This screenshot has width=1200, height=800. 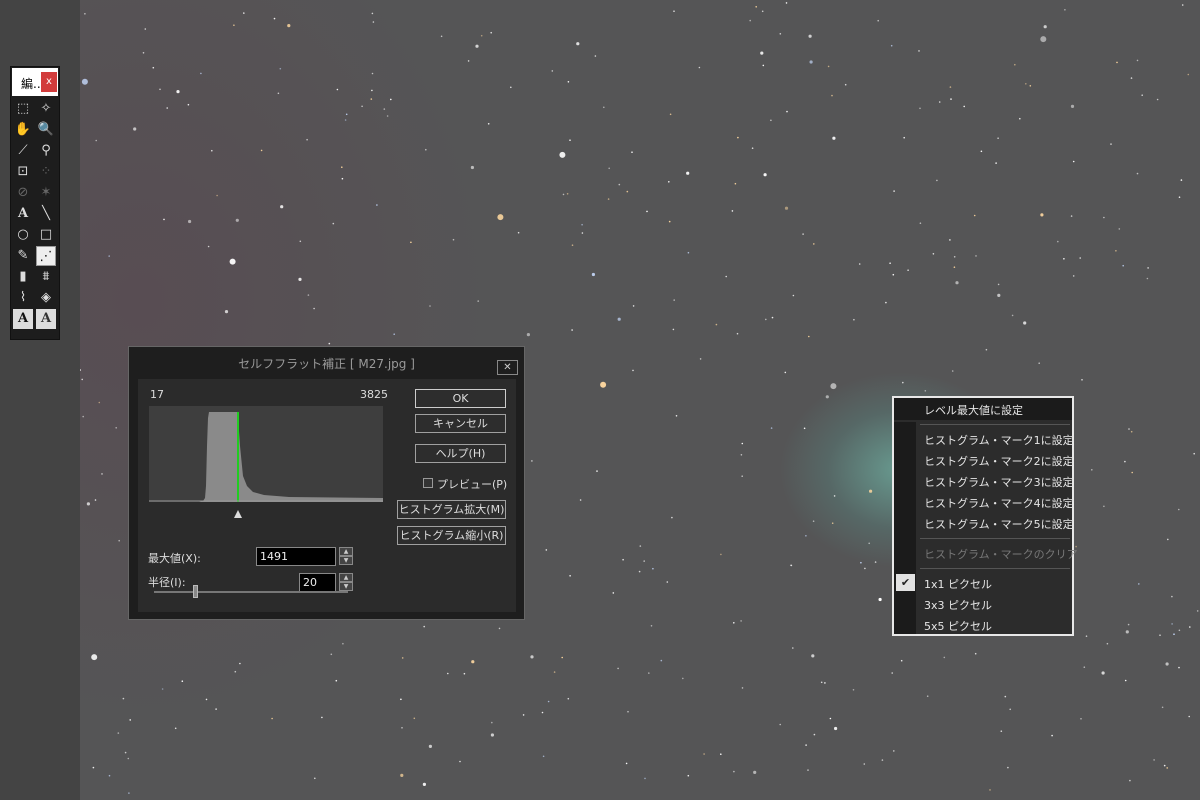 I want to click on color-picker-icon: ⚲, so click(x=46, y=151).